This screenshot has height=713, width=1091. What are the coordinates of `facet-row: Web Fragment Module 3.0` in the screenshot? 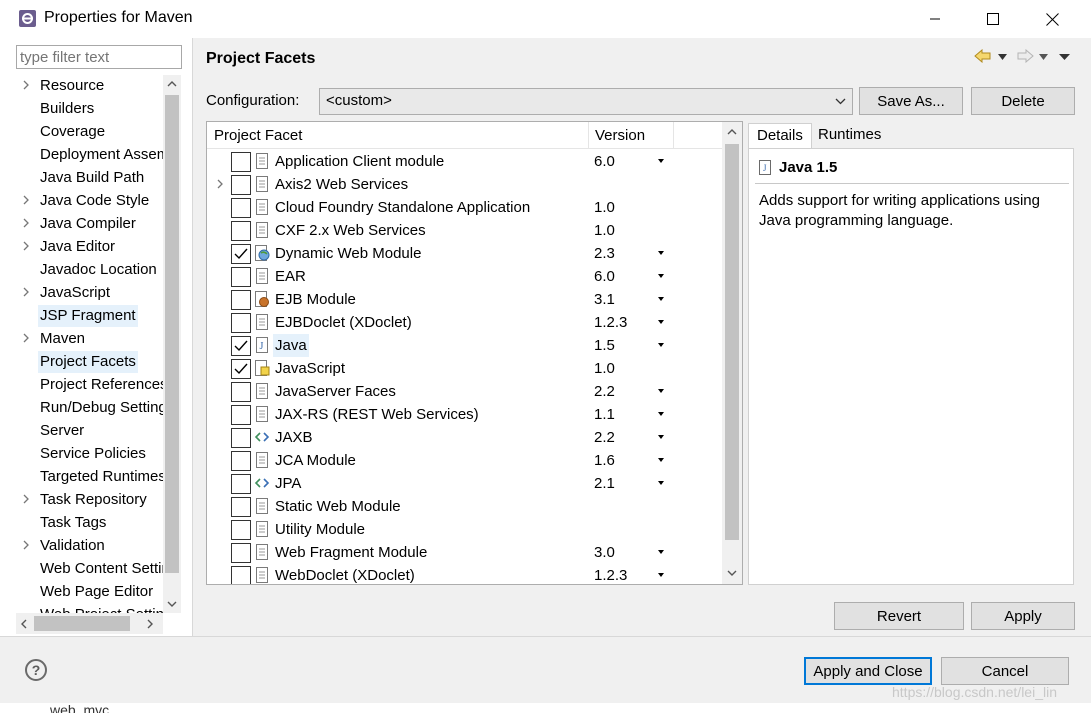 It's located at (466, 552).